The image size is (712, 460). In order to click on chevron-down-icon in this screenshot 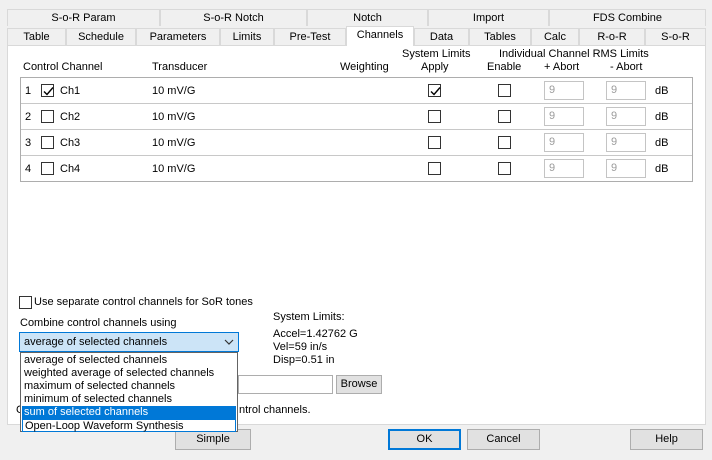, I will do `click(229, 343)`.